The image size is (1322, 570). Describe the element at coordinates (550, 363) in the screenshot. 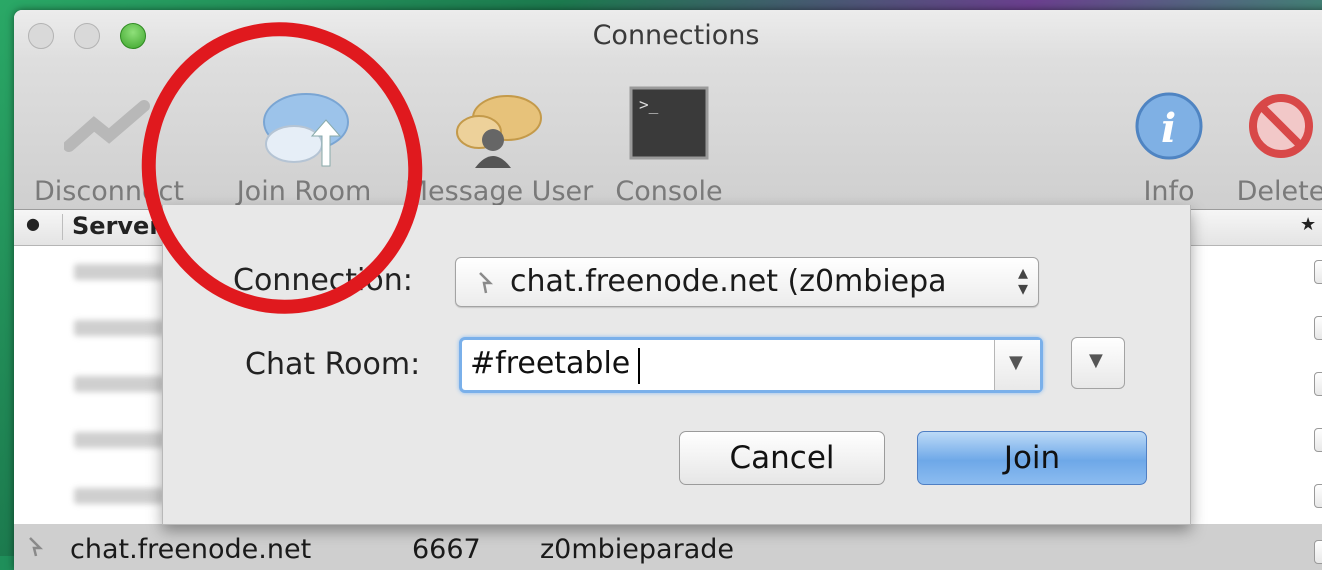

I see `chat-room-input: #freetable` at that location.